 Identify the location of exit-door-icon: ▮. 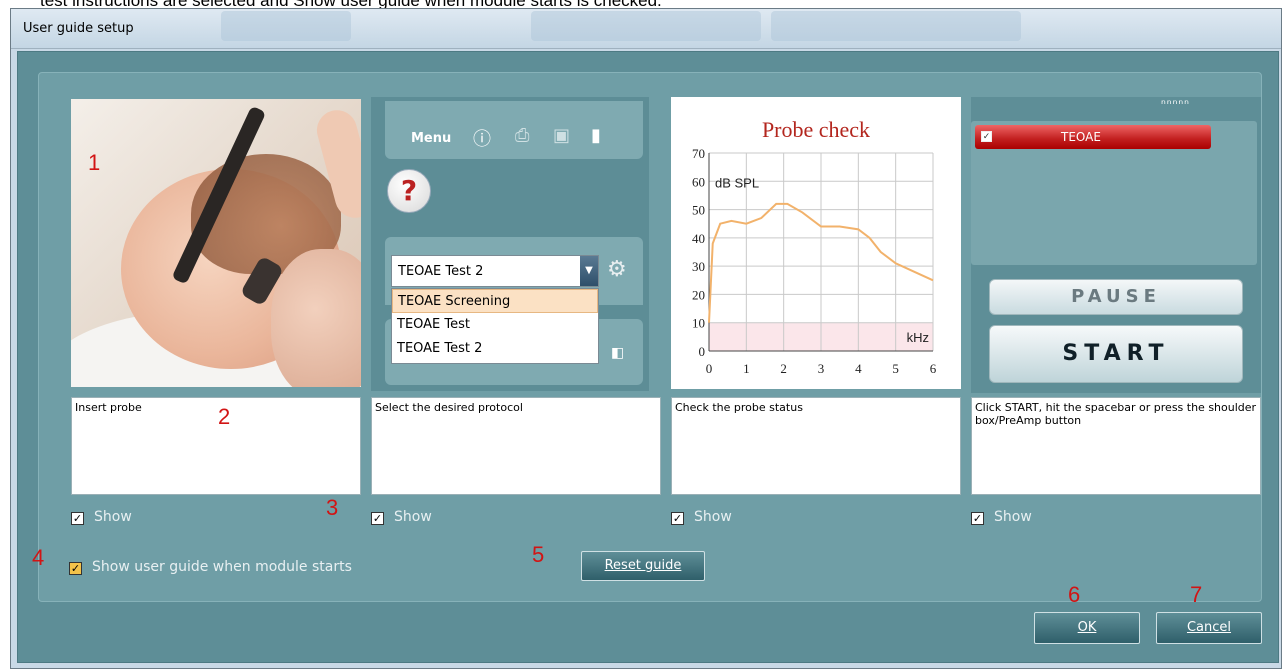
(596, 135).